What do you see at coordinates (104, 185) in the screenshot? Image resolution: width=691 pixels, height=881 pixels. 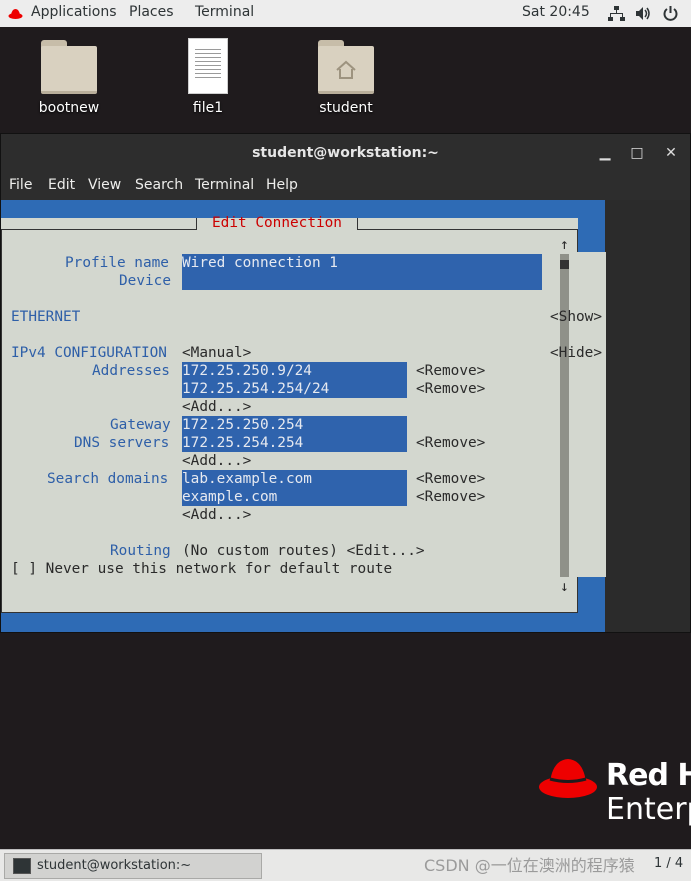 I see `menu-view: View` at bounding box center [104, 185].